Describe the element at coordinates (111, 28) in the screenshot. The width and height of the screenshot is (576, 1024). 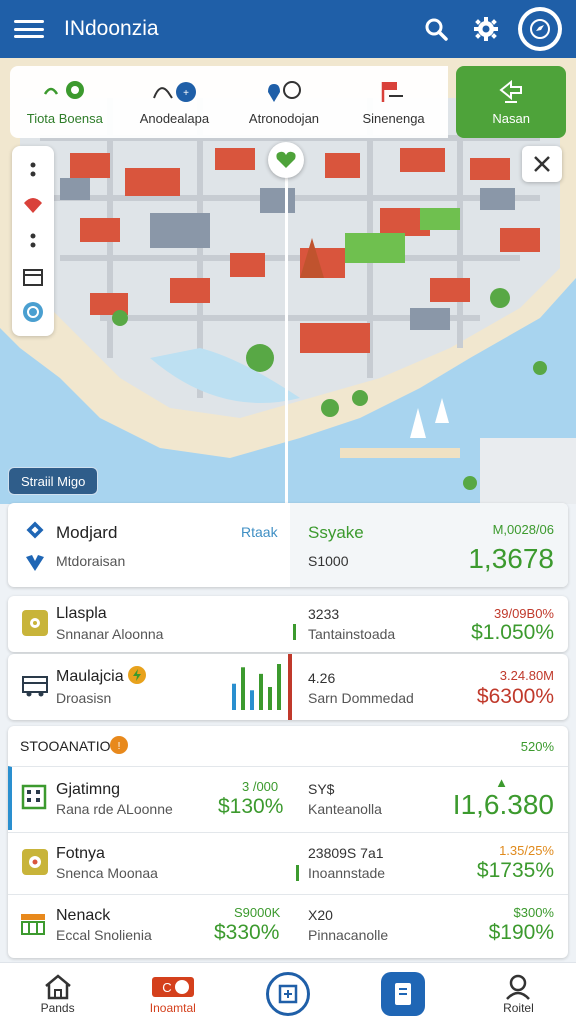
I see `app-title: INdoonzia` at that location.